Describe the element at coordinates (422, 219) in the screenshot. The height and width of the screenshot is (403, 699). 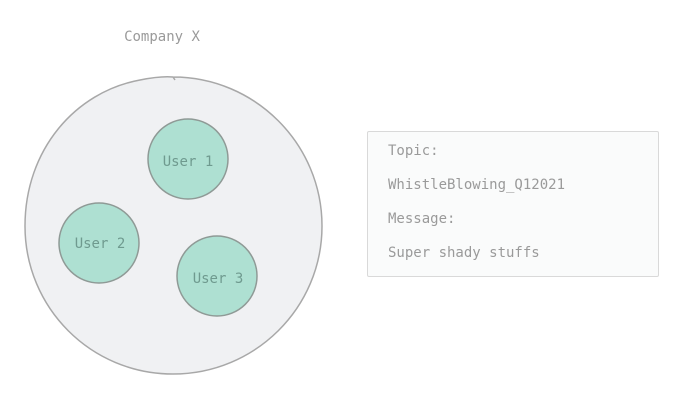
I see `message-label: Message:` at that location.